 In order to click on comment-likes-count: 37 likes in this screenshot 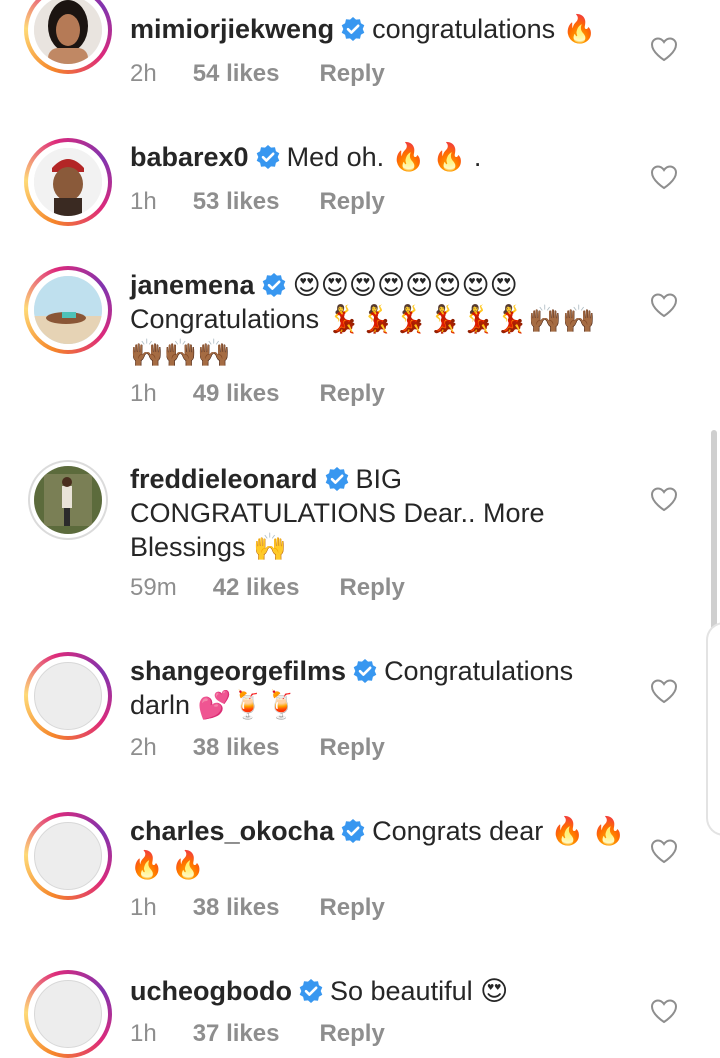, I will do `click(236, 1034)`.